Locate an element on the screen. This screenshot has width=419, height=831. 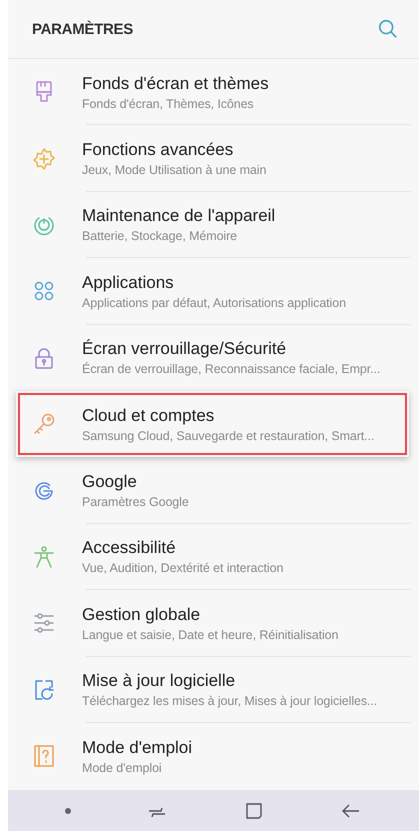
item-title: Gestion globale is located at coordinates (142, 614).